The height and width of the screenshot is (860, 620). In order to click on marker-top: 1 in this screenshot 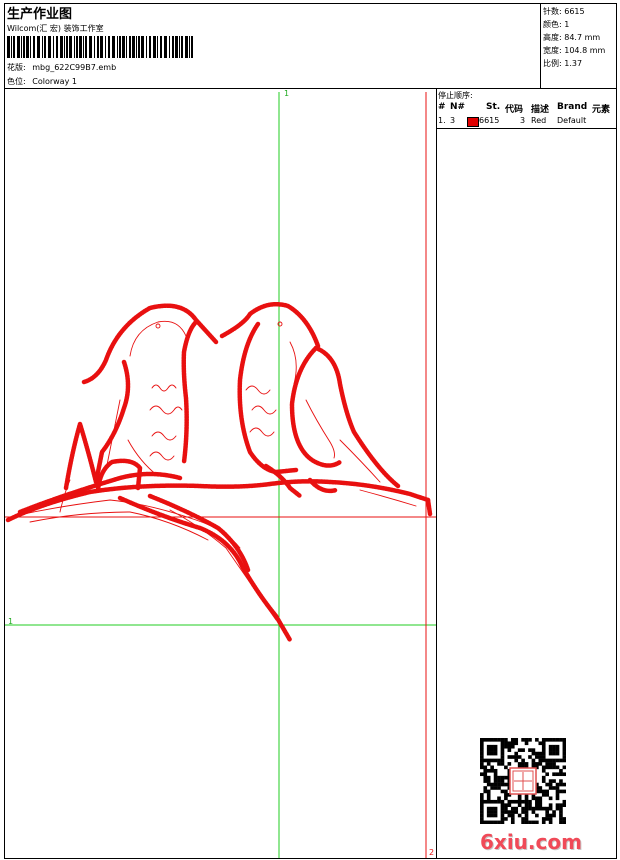, I will do `click(286, 93)`.